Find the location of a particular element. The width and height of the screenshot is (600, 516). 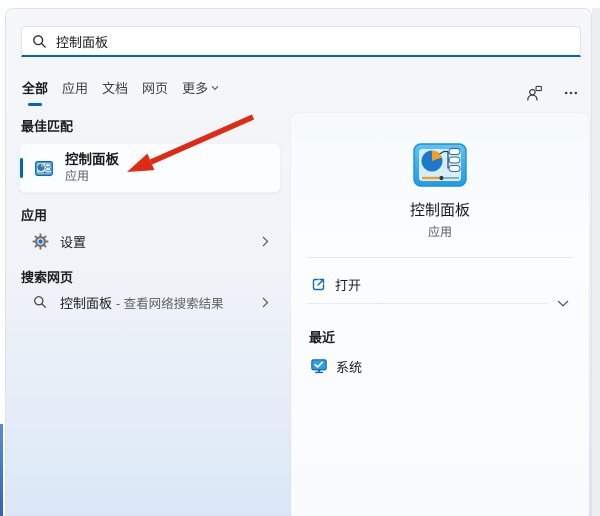

search-input is located at coordinates (314, 41).